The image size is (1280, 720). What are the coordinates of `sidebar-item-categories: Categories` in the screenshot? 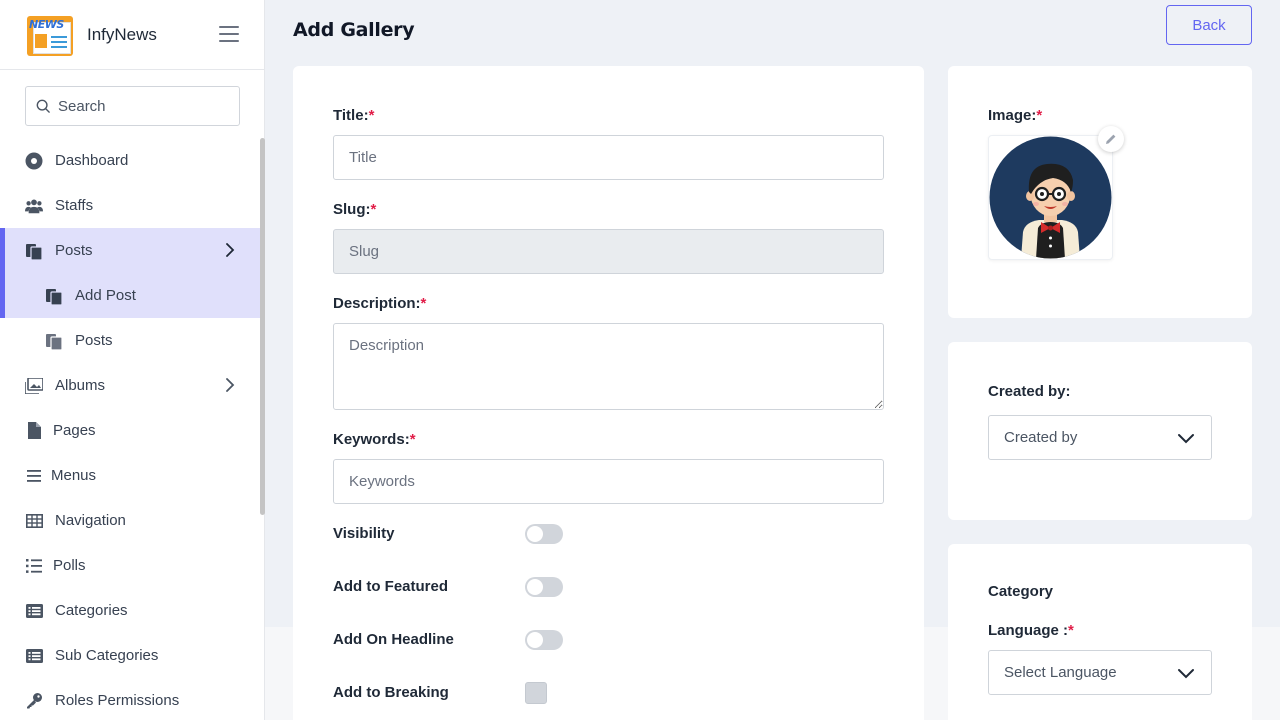 It's located at (130, 610).